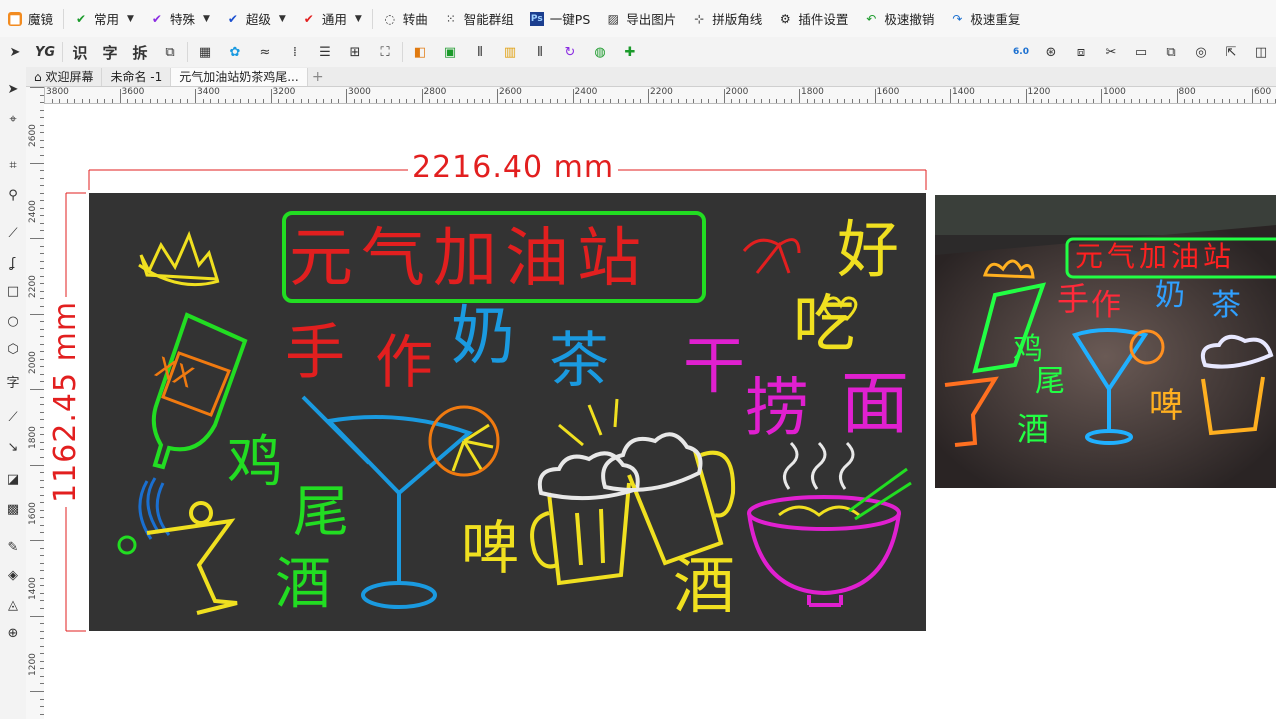  I want to click on splash-icon, so click(771, 256).